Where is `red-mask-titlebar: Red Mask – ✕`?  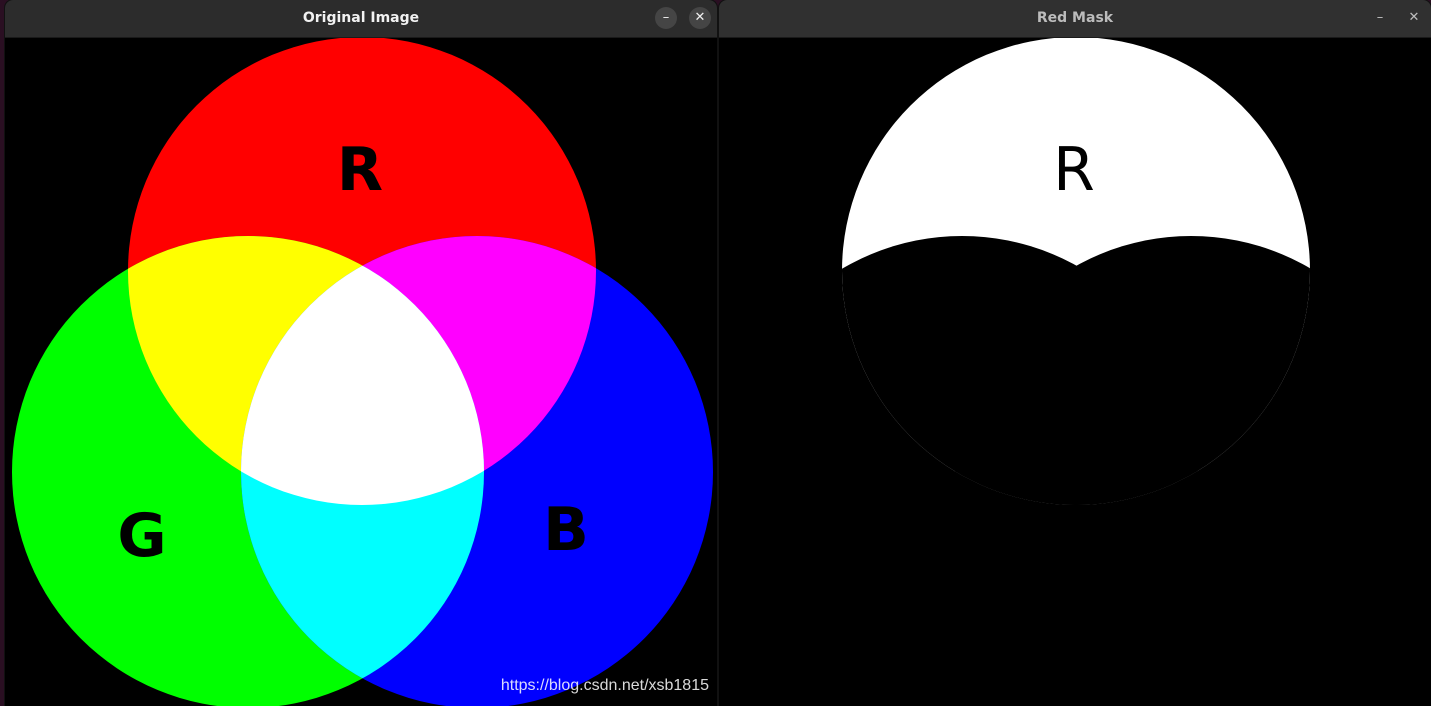 red-mask-titlebar: Red Mask – ✕ is located at coordinates (1075, 19).